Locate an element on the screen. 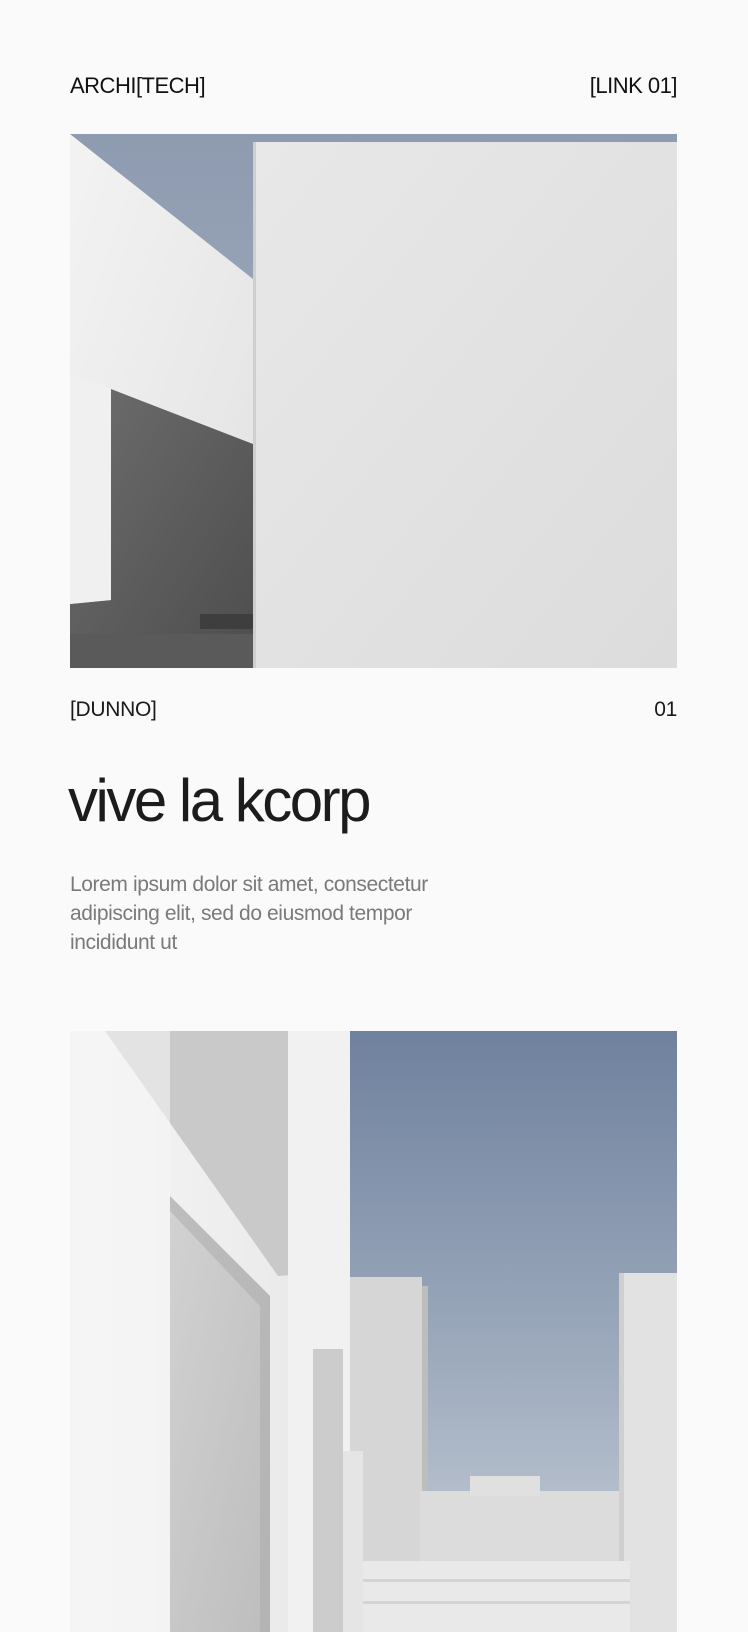  project-label: [DUNNO] is located at coordinates (113, 709).